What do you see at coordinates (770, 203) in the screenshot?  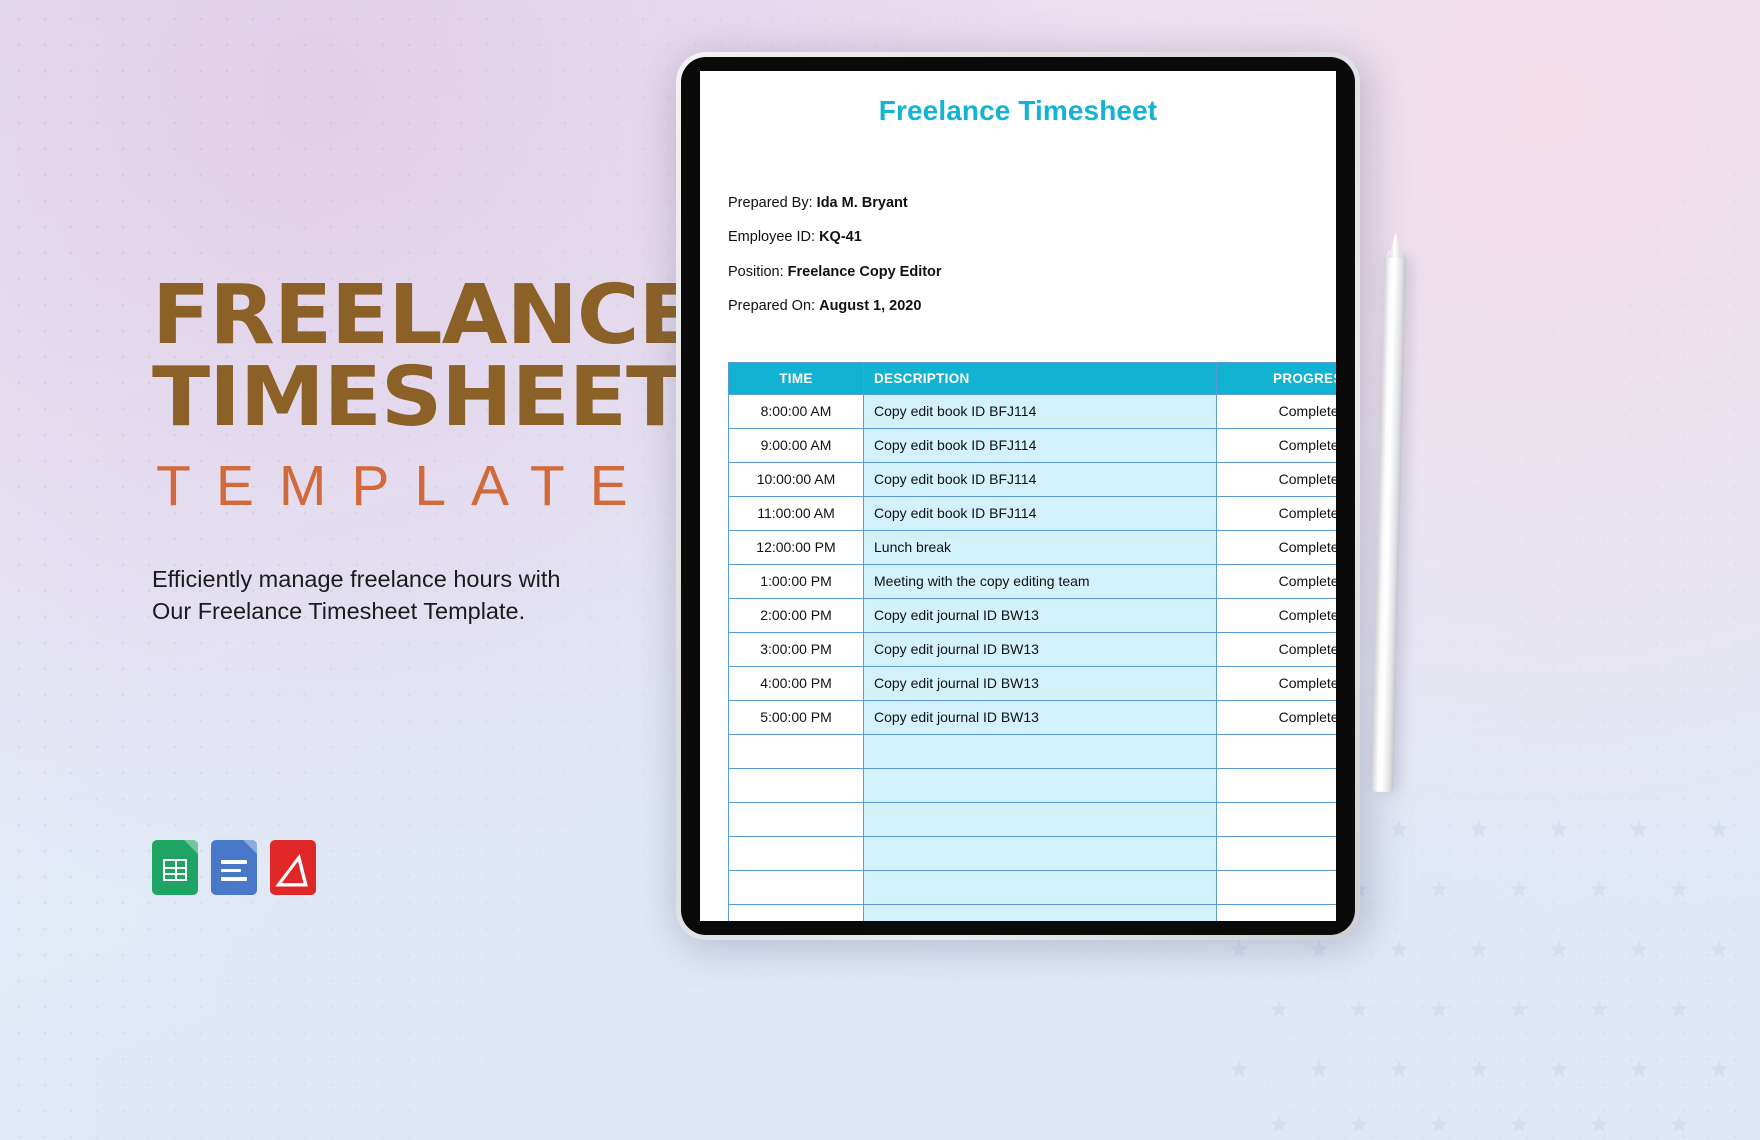 I see `meta-label-prepared-by: Prepared By:` at bounding box center [770, 203].